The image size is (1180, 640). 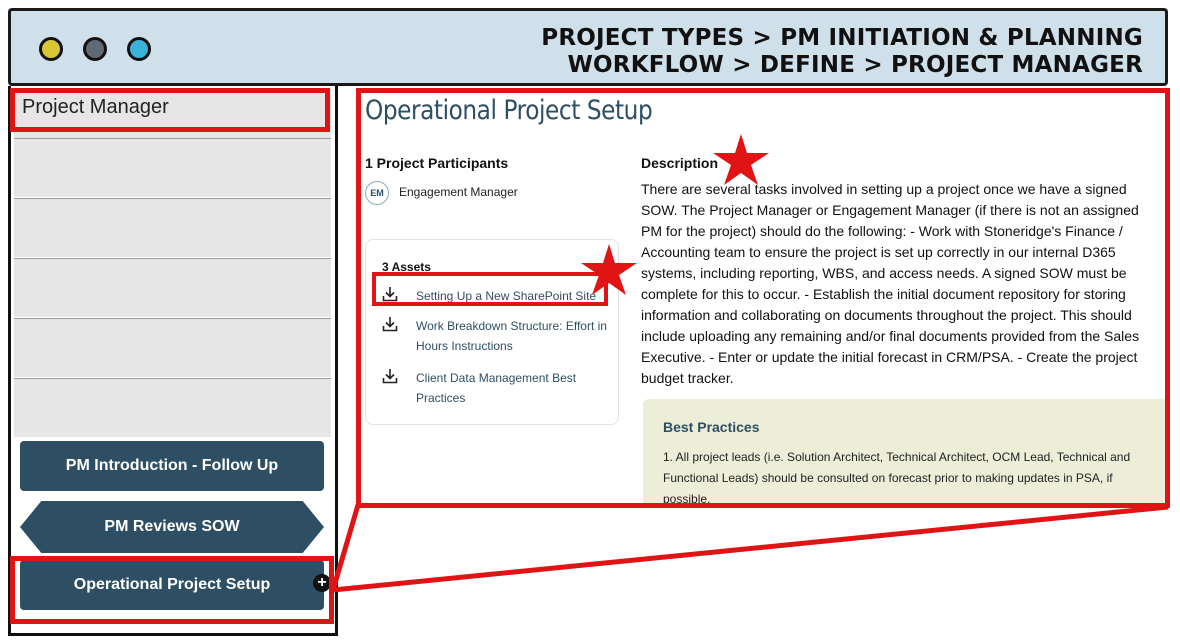 I want to click on page-title: Operational Project Setup, so click(x=509, y=110).